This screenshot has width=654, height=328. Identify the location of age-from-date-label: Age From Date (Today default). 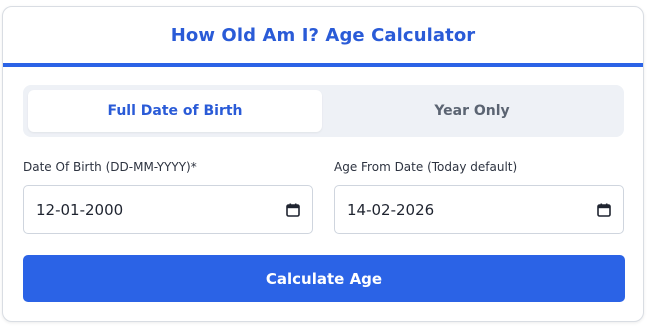
(426, 167).